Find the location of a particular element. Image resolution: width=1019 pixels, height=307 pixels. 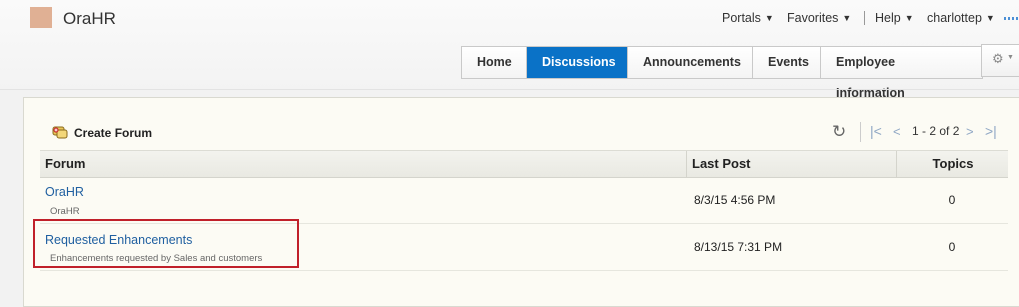

favorites-menu: Favorites ▼ is located at coordinates (819, 18).